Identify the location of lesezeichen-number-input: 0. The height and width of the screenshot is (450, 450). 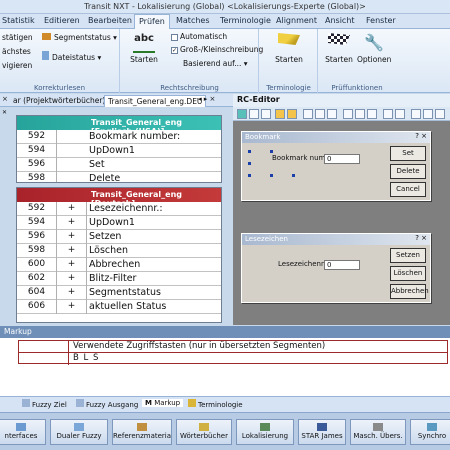
(342, 265).